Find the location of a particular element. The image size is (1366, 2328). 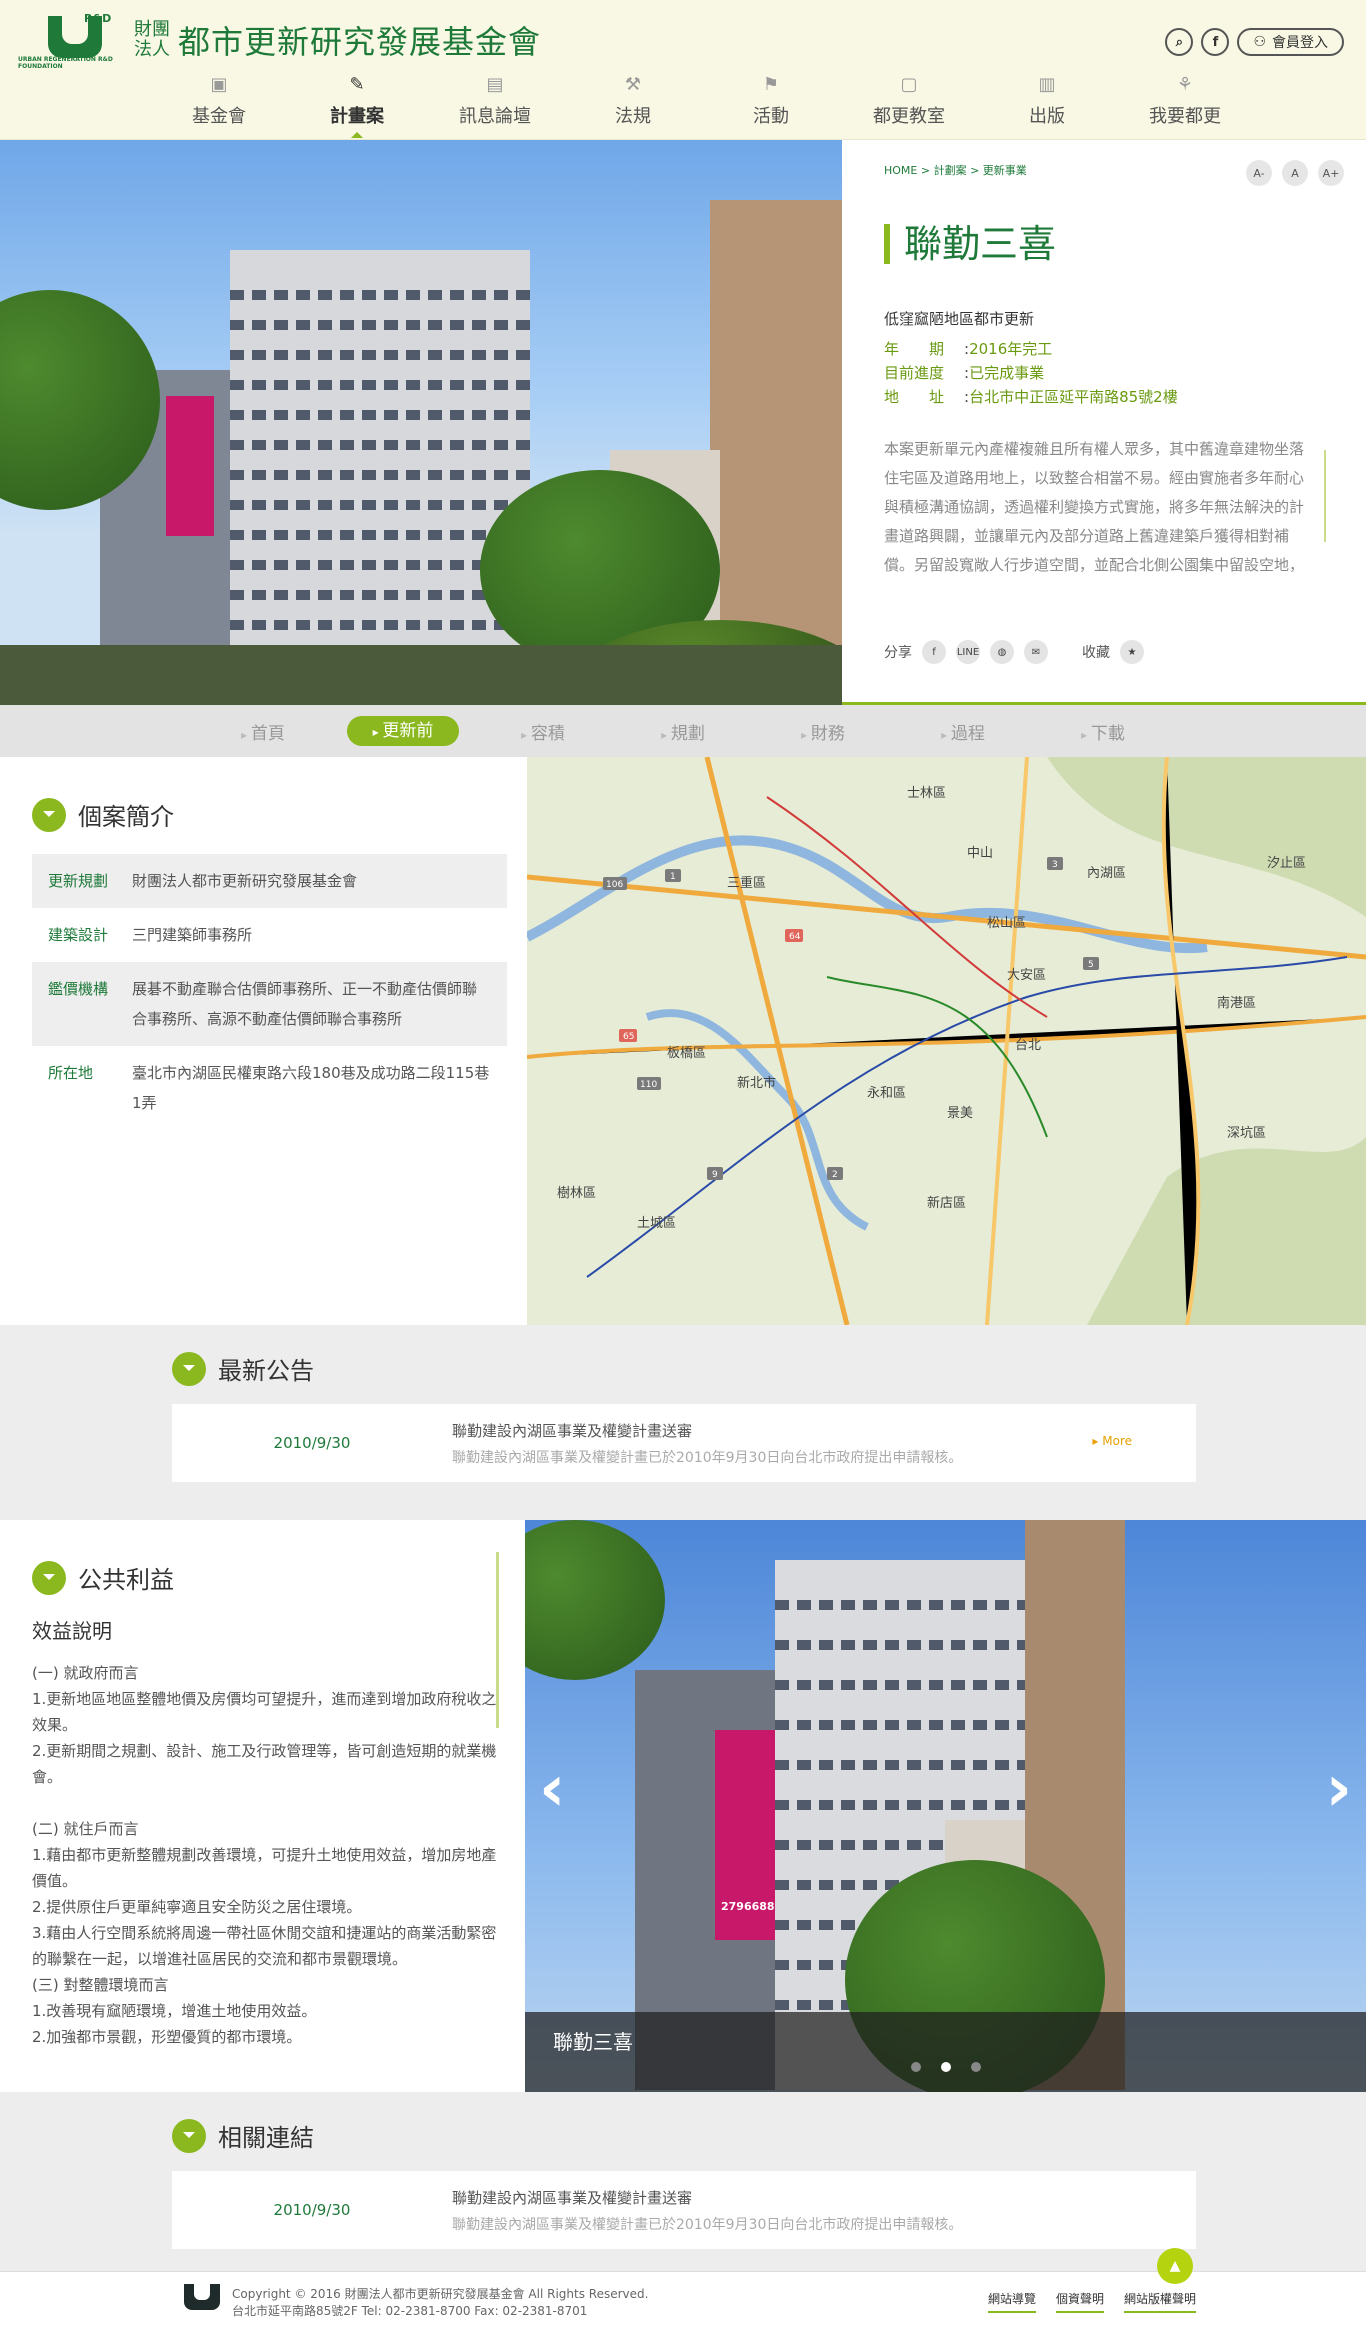

font-normal-button: A is located at coordinates (1295, 173).